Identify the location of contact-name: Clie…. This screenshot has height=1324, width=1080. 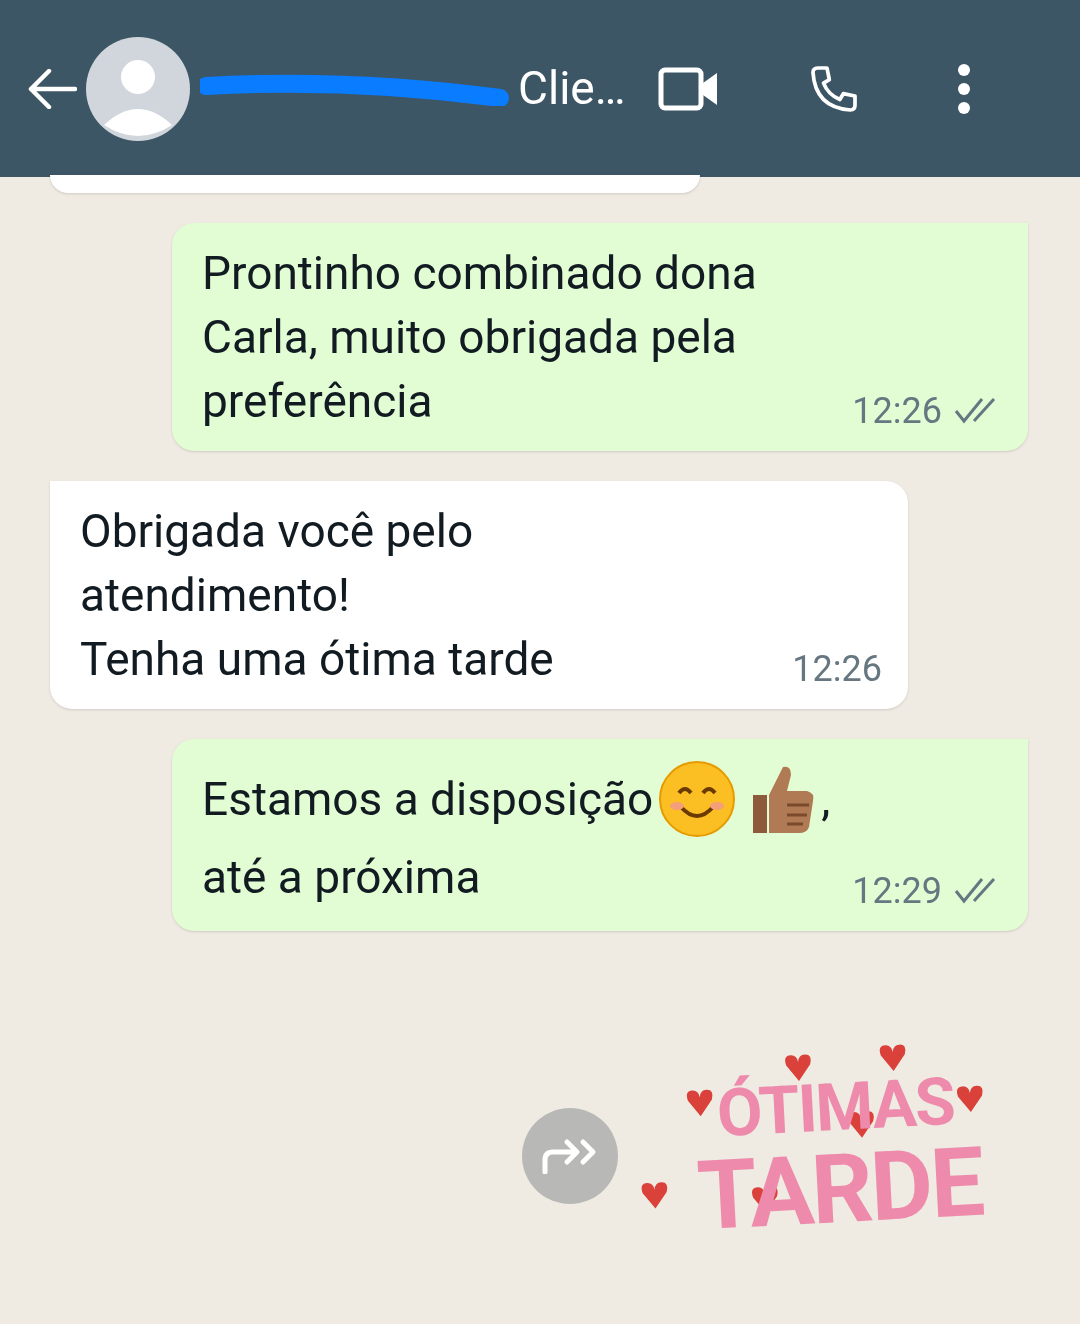
(572, 88).